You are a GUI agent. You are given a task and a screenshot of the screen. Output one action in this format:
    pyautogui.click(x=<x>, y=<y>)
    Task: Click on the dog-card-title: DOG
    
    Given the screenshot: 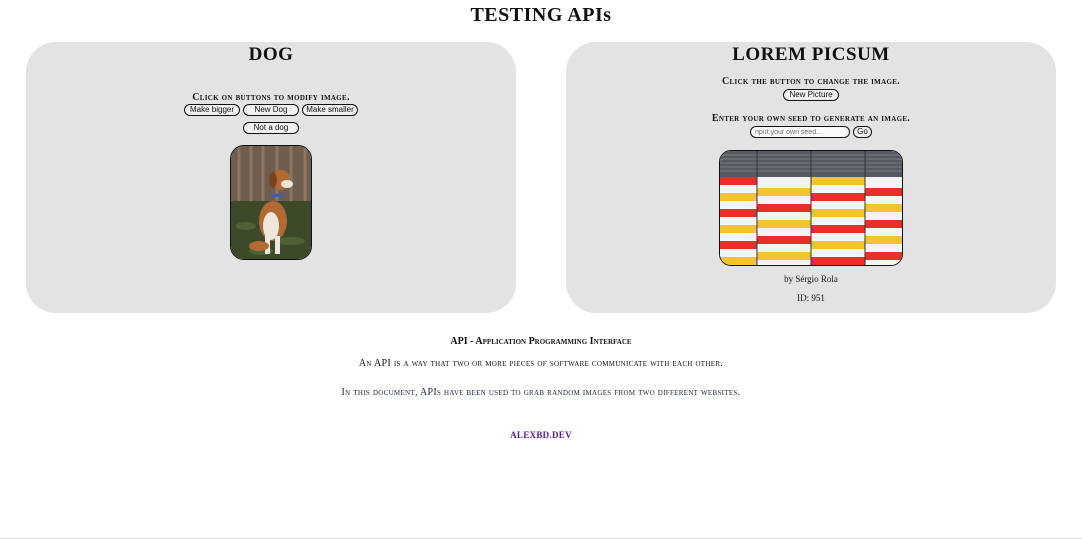 What is the action you would take?
    pyautogui.click(x=271, y=54)
    